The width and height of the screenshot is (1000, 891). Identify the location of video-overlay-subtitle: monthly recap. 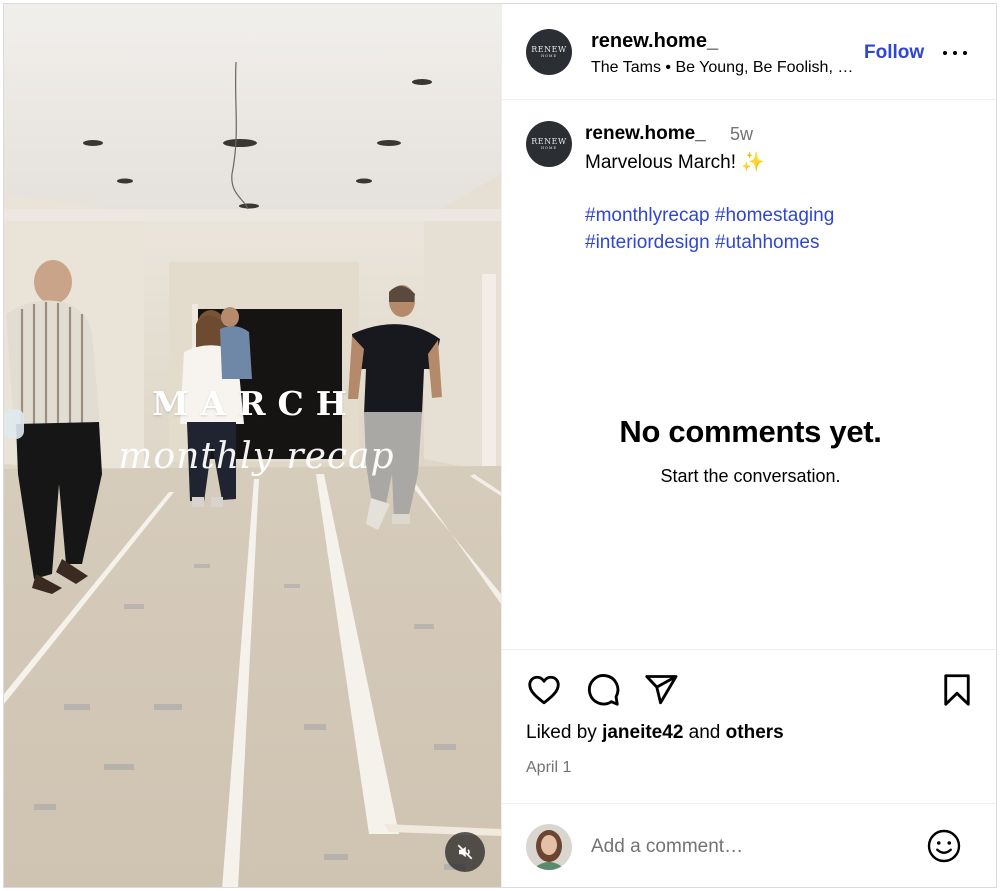
(256, 456).